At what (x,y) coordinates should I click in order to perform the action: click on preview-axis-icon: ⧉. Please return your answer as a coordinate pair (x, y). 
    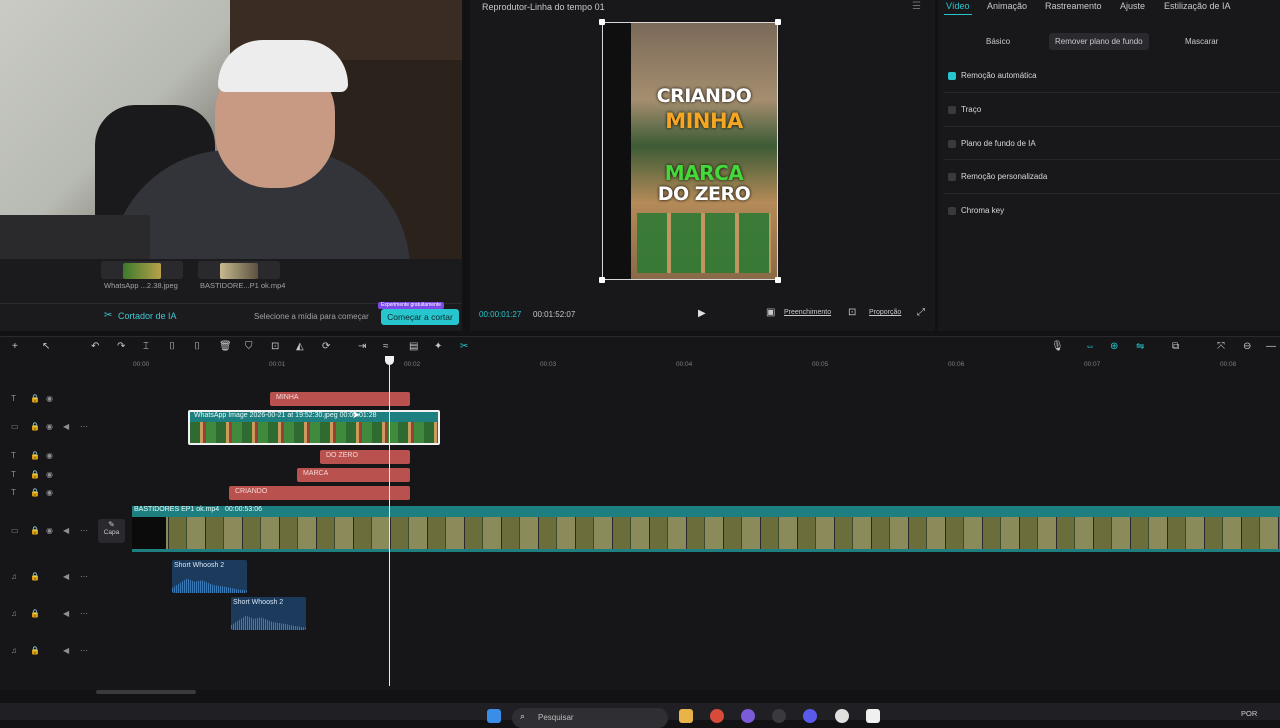
    Looking at the image, I should click on (1175, 346).